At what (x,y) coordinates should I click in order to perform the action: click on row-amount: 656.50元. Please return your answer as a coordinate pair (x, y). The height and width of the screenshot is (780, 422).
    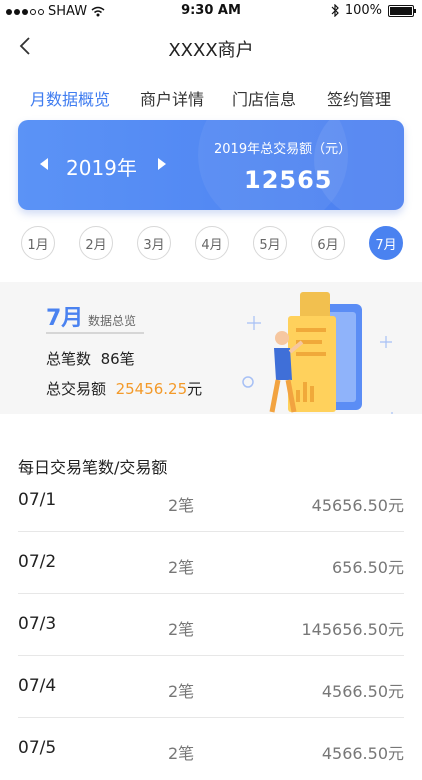
    Looking at the image, I should click on (368, 567).